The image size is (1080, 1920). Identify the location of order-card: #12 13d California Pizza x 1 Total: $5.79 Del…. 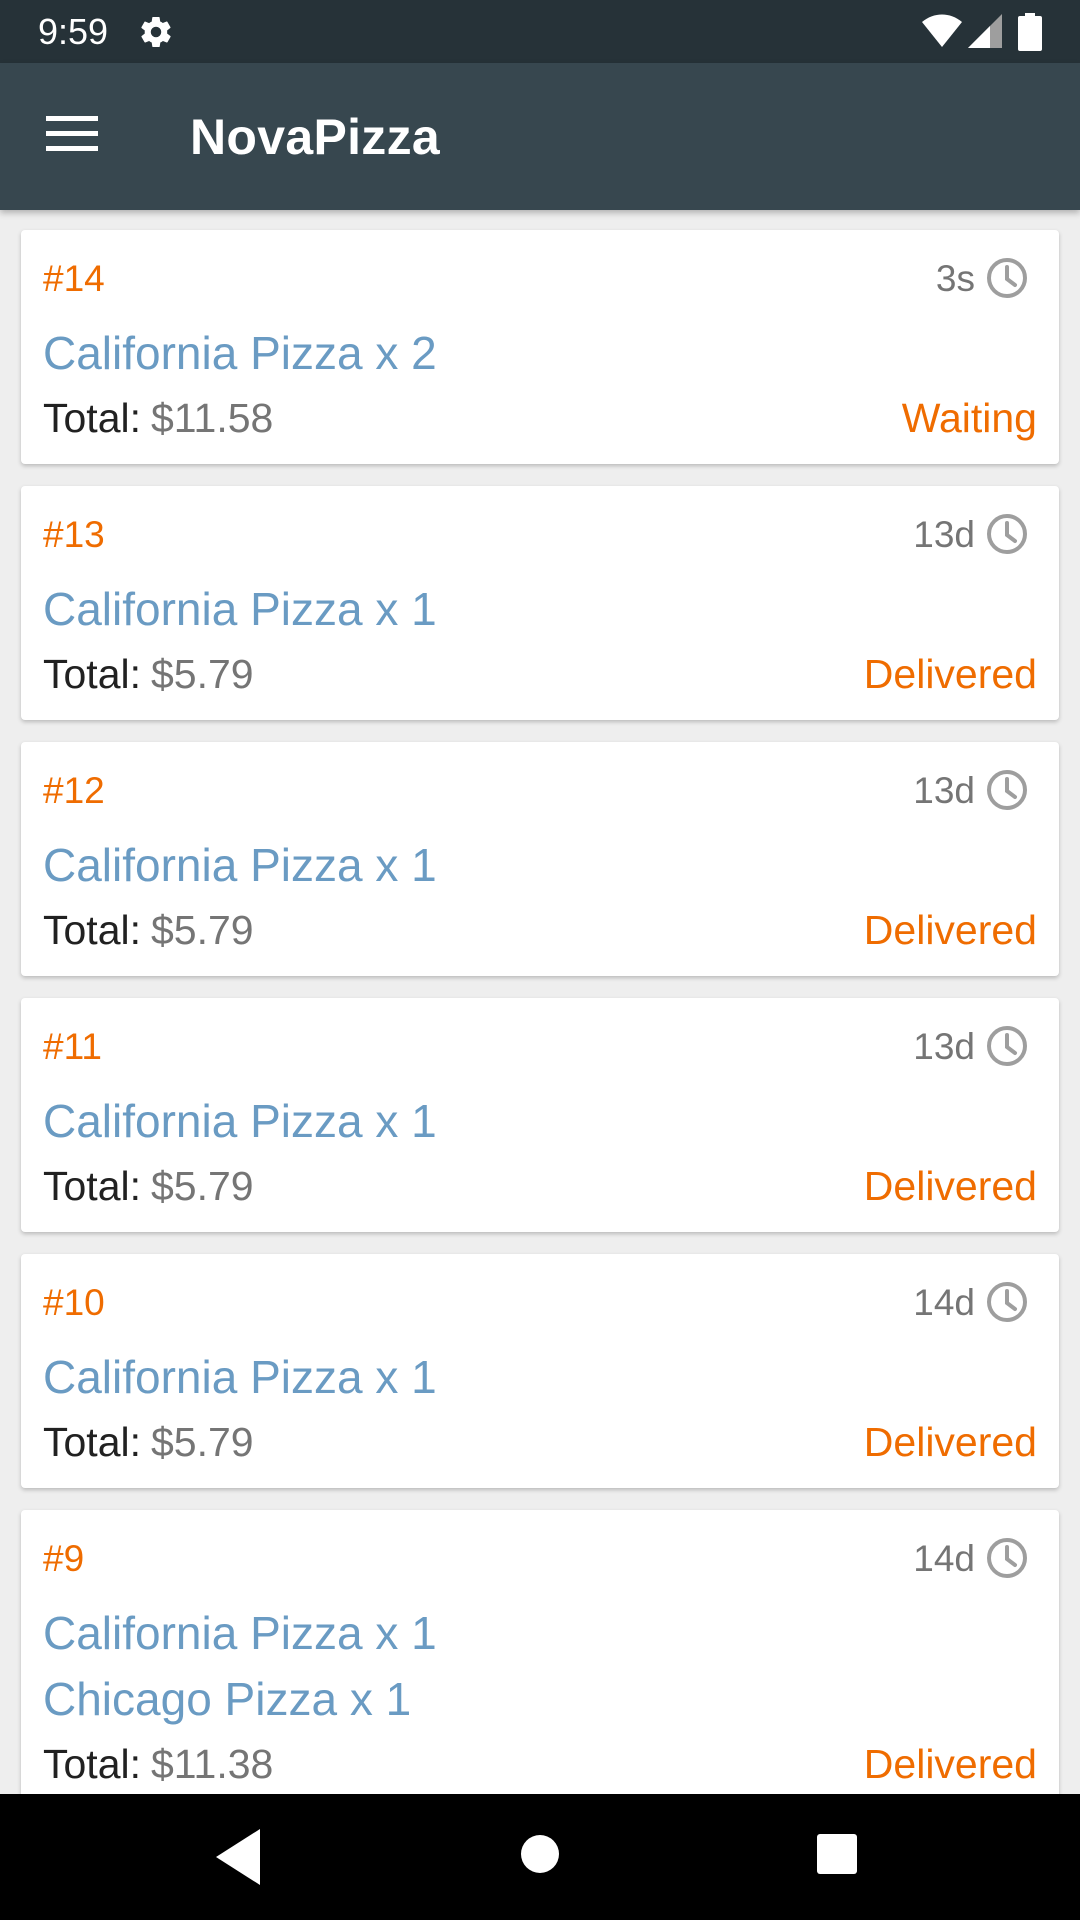
(540, 859).